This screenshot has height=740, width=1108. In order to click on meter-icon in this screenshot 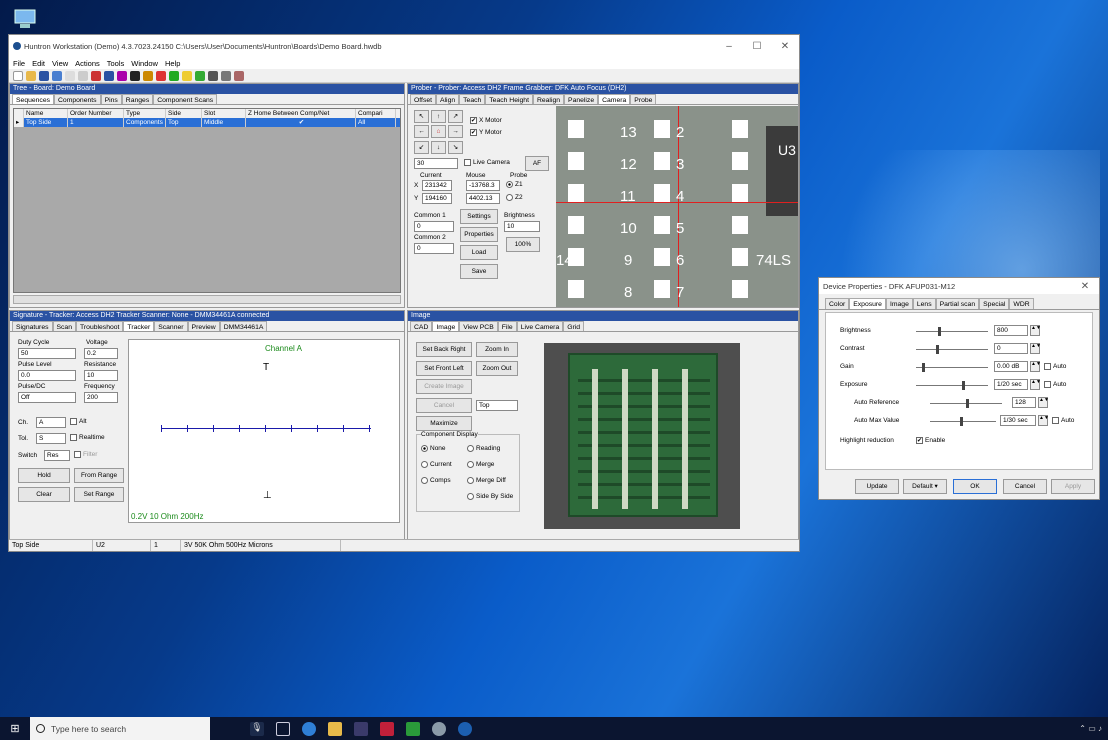, I will do `click(226, 75)`.